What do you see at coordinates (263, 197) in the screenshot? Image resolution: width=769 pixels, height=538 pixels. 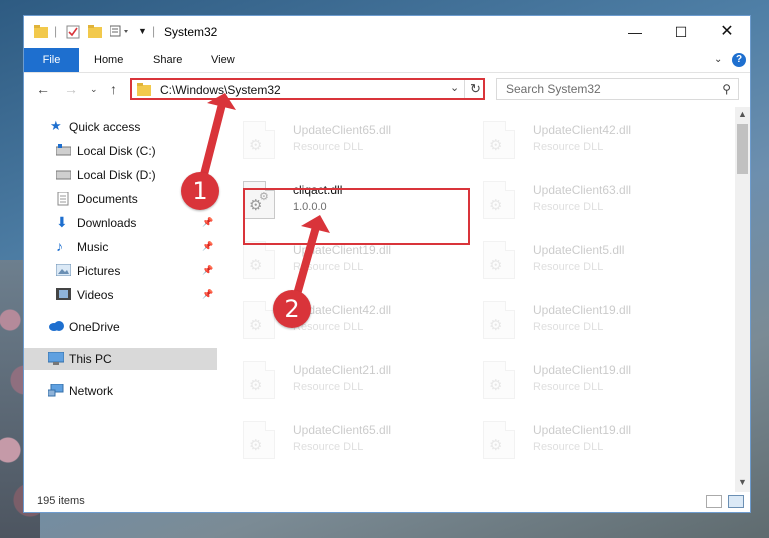 I see `annotation-arrows` at bounding box center [263, 197].